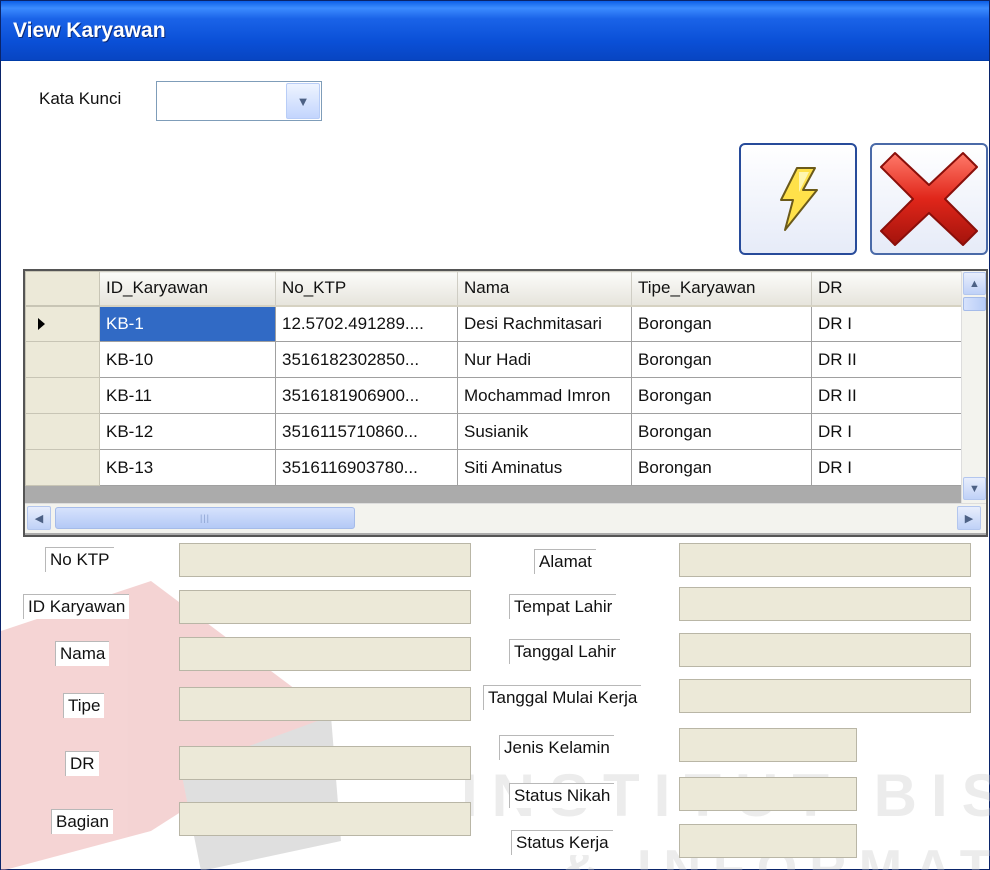 The image size is (990, 870). I want to click on grid-header-row: ID_Karyawan No_KTP Nama Tipe_Karyawan DR, so click(493, 289).